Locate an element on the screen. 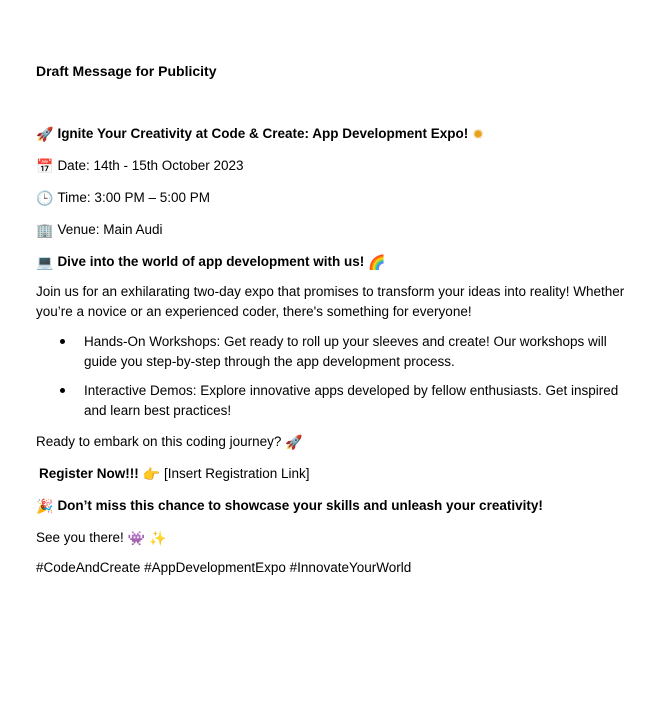 The height and width of the screenshot is (720, 648). date-line: 📅 Date: 14th - 15th October 2023 is located at coordinates (140, 166).